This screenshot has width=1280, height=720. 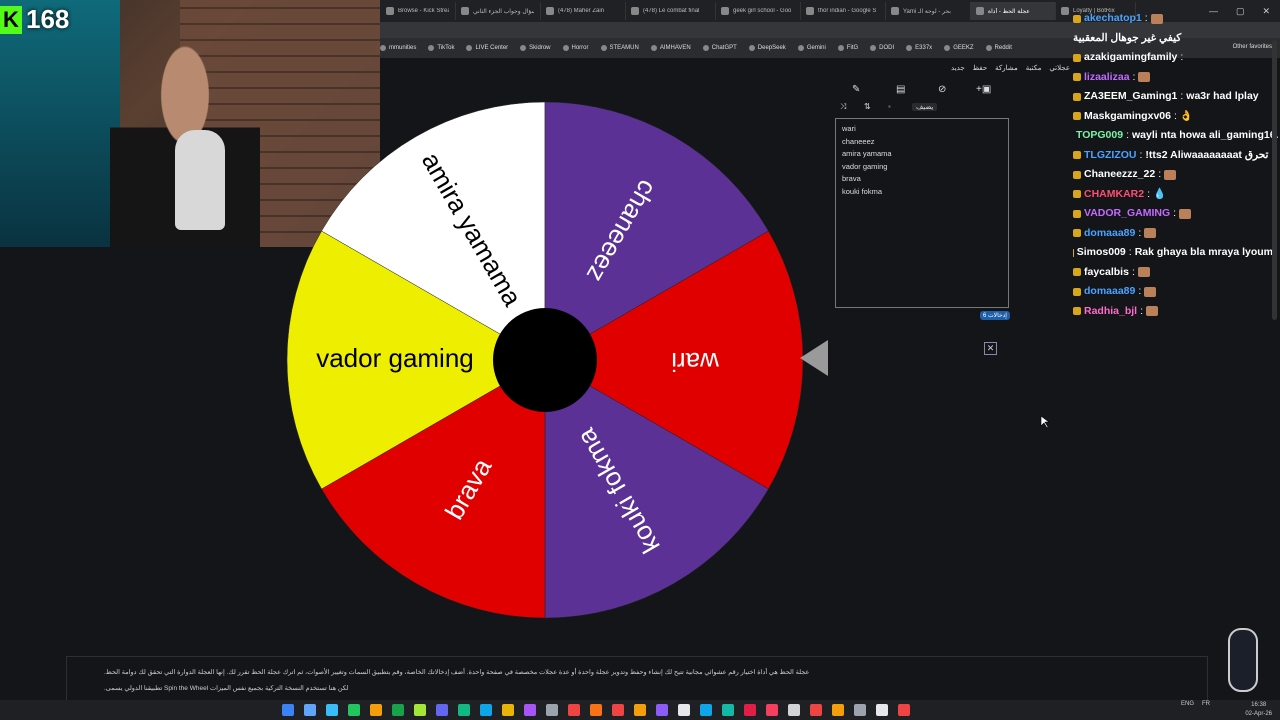 I want to click on hide-icon: ⊘, so click(x=942, y=89).